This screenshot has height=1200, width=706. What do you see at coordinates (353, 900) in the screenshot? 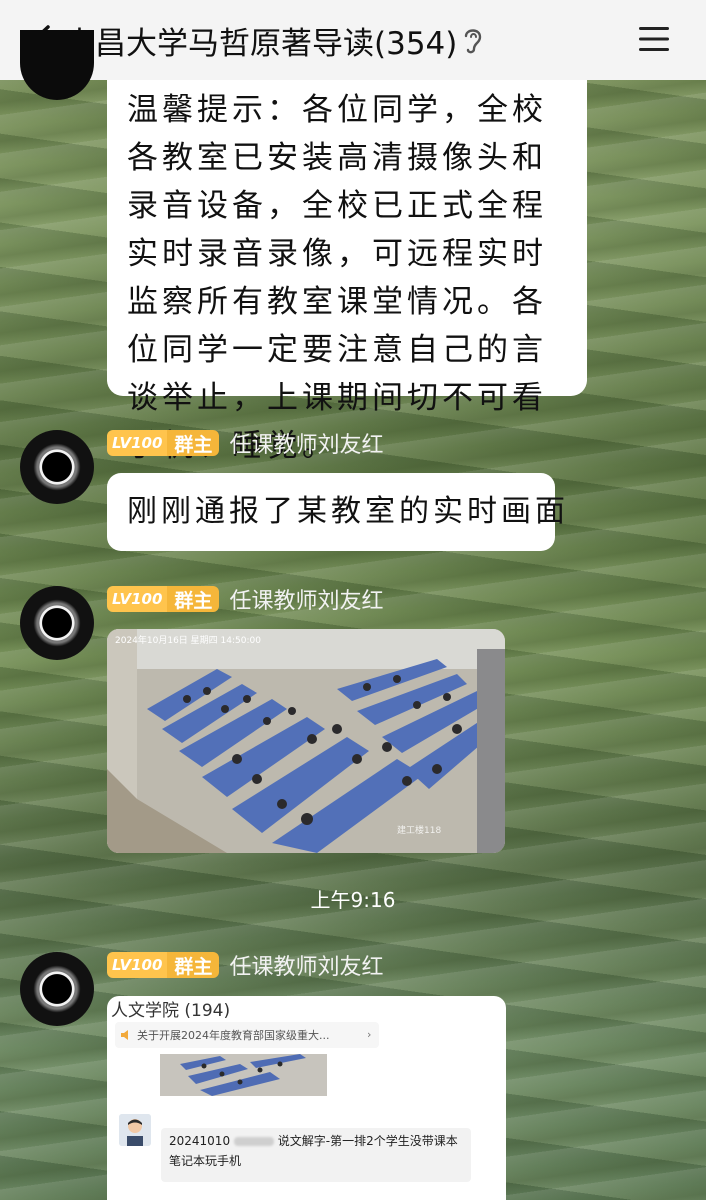
I see `time-divider: 上午9:16` at bounding box center [353, 900].